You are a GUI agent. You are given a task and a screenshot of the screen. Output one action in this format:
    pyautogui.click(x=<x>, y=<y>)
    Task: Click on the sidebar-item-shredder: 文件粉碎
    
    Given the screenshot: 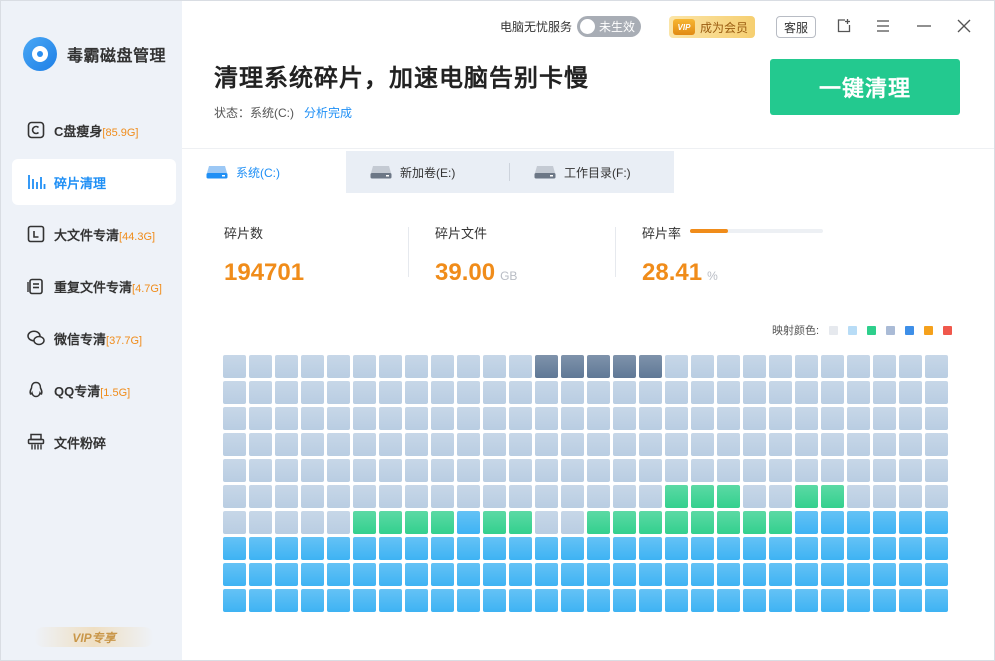 What is the action you would take?
    pyautogui.click(x=94, y=442)
    